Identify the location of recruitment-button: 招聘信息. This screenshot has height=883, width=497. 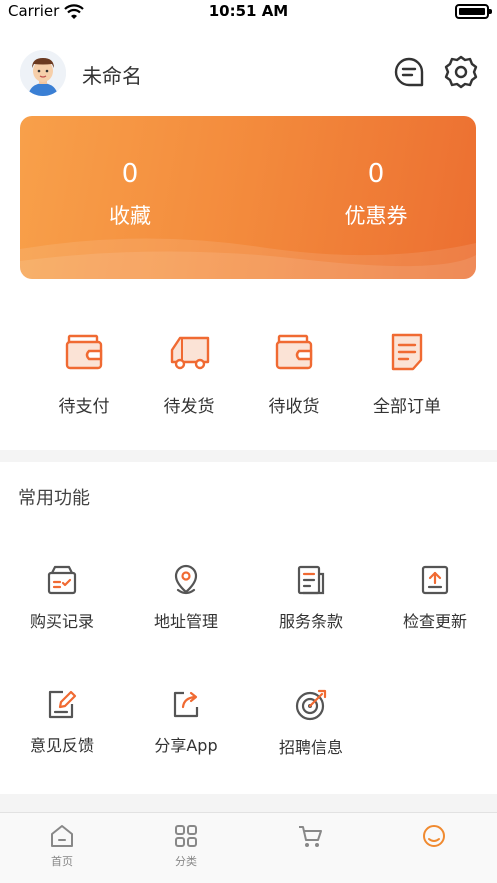
(311, 723).